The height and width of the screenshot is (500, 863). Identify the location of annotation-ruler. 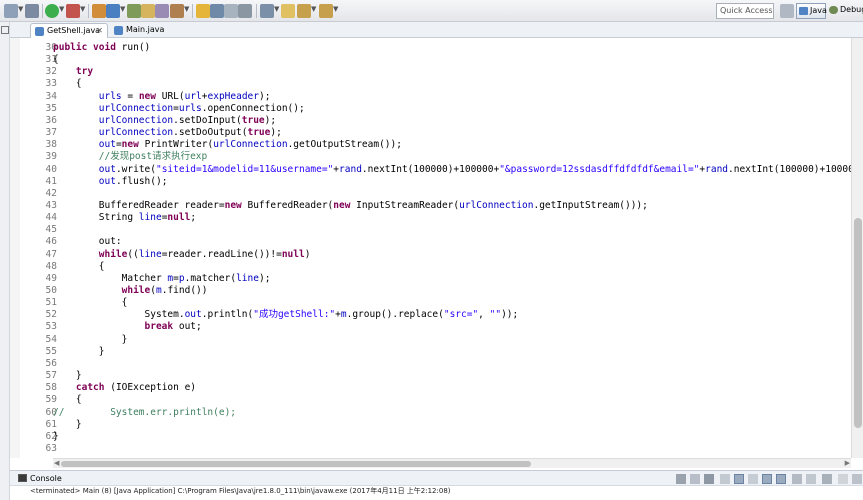
(15, 248).